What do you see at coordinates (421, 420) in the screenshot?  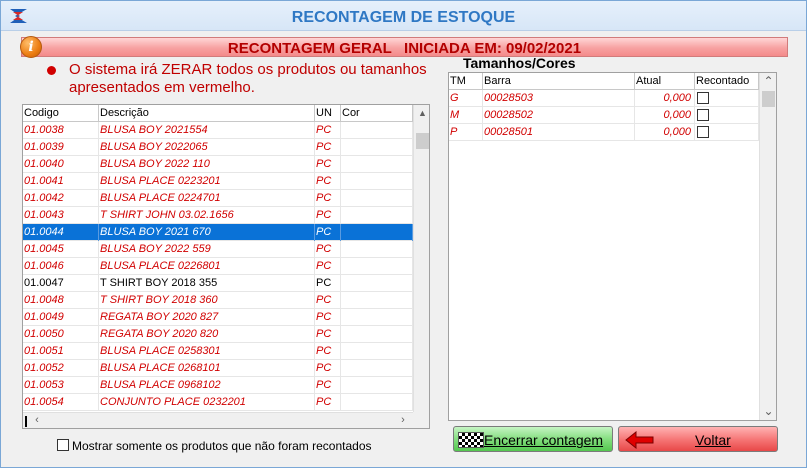 I see `scroll-corner` at bounding box center [421, 420].